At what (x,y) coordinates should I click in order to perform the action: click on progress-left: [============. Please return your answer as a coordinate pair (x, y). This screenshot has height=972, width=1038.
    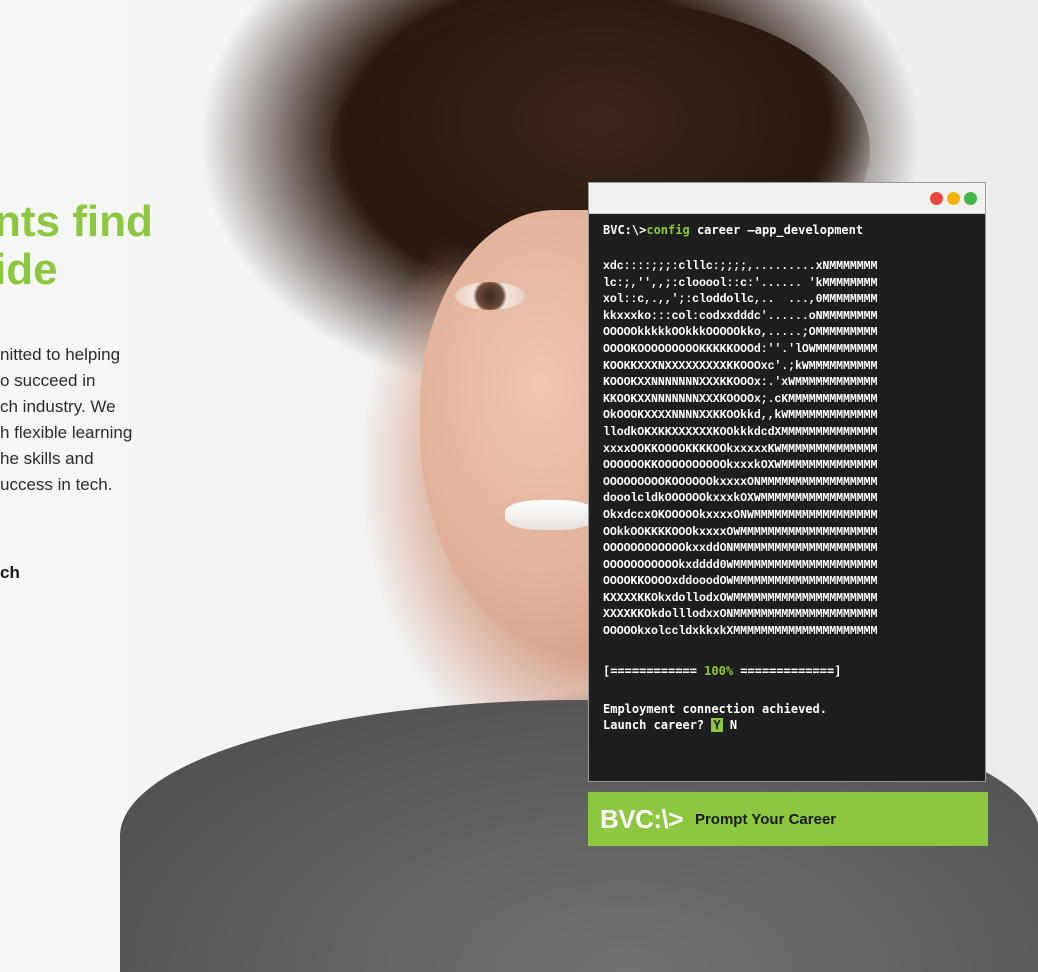
    Looking at the image, I should click on (654, 670).